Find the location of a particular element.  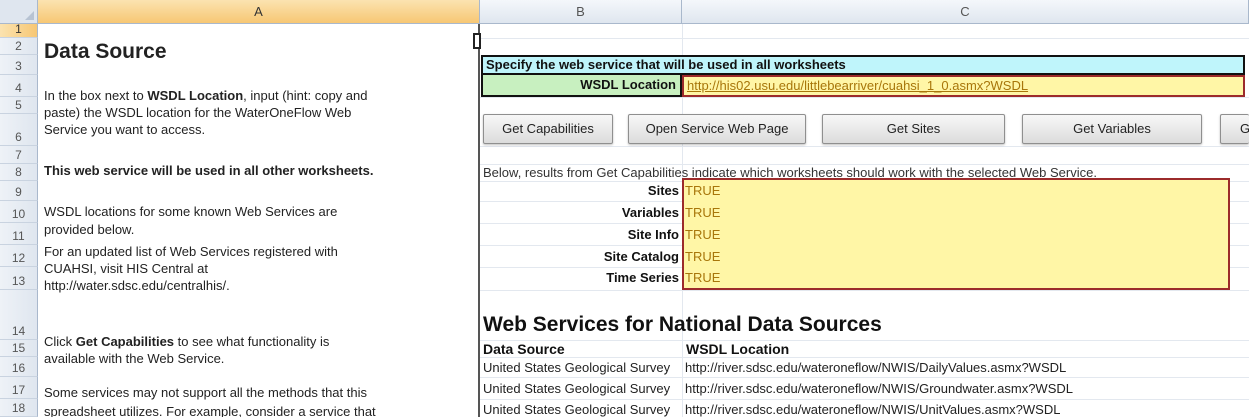

wsdl-location-label: WSDL Location is located at coordinates (581, 86).